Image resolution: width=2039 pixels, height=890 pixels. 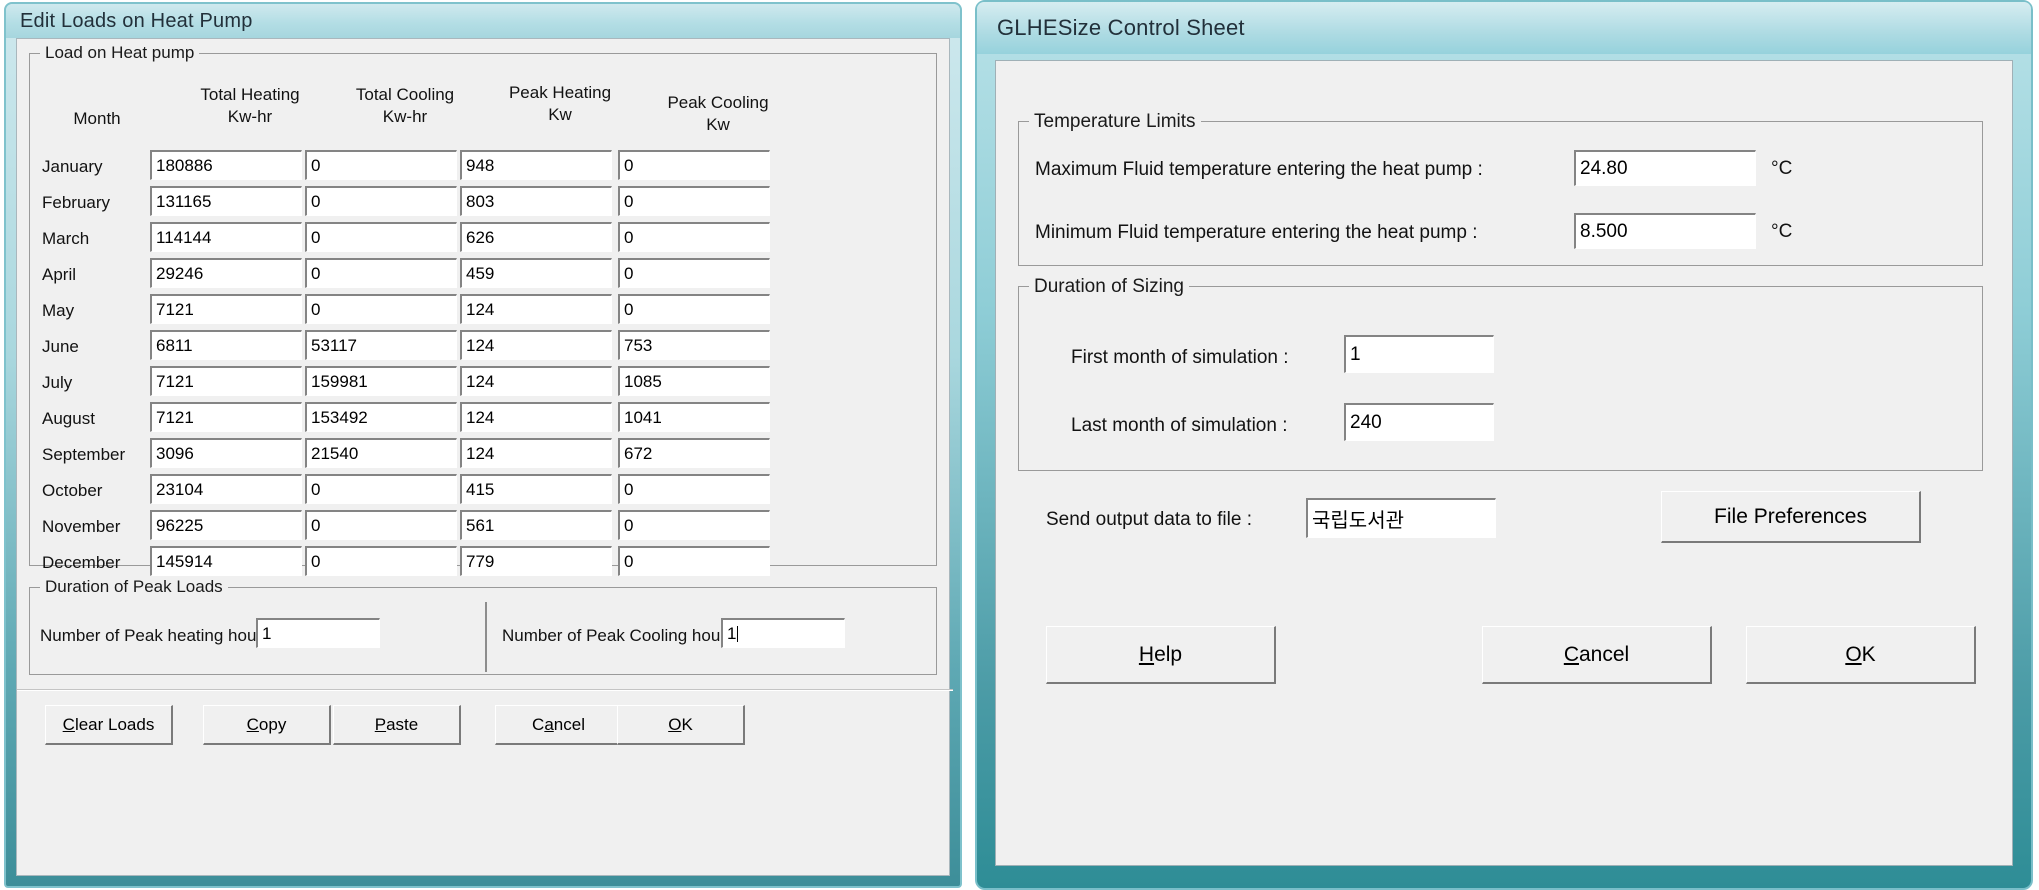 I want to click on total-heating-input: 131165, so click(x=226, y=201).